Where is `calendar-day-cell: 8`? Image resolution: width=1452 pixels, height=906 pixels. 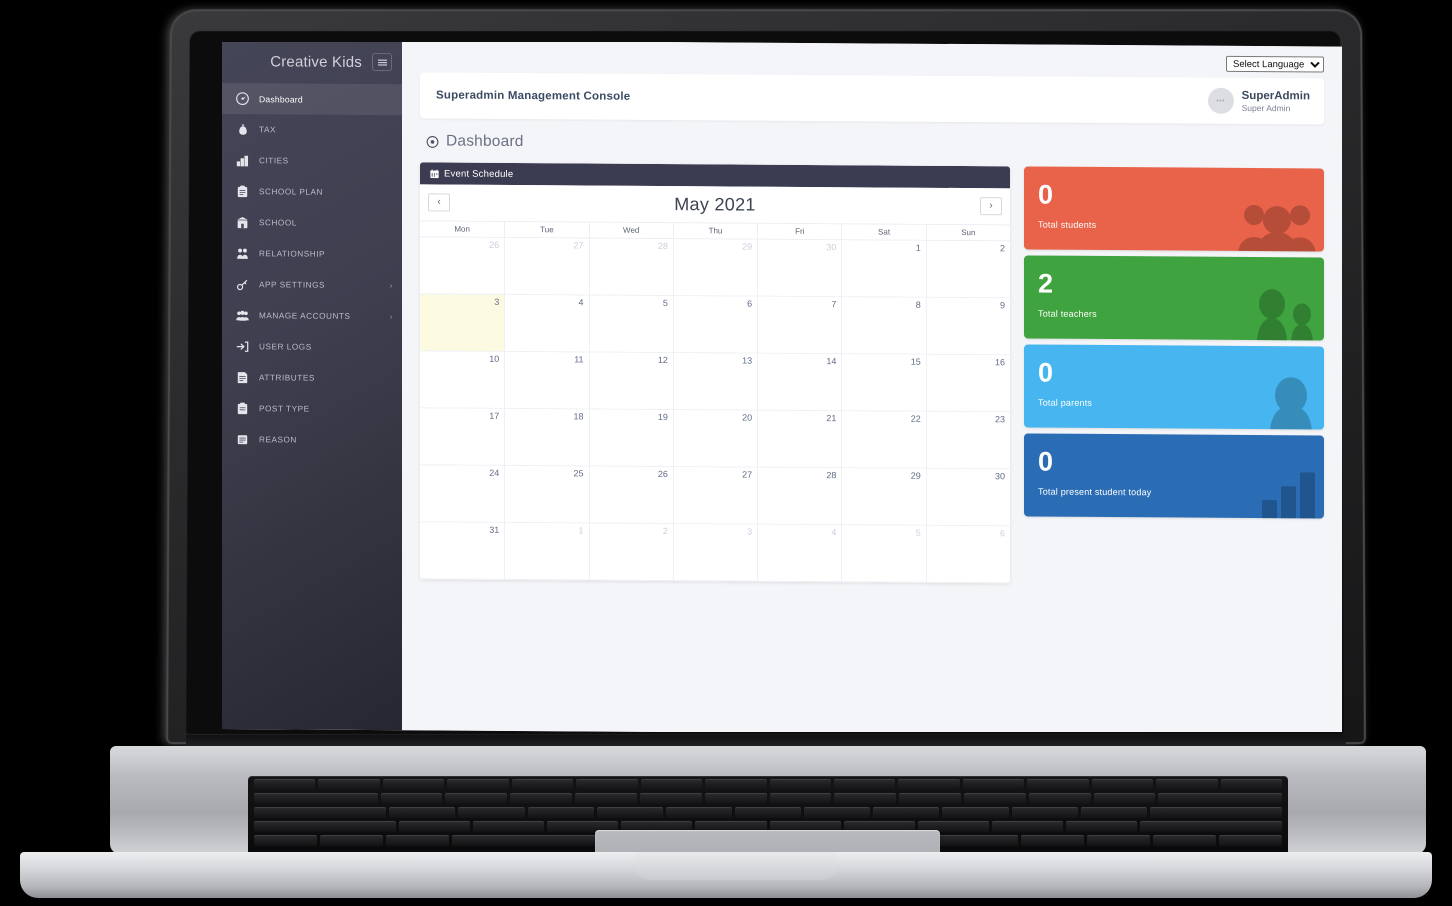 calendar-day-cell: 8 is located at coordinates (883, 326).